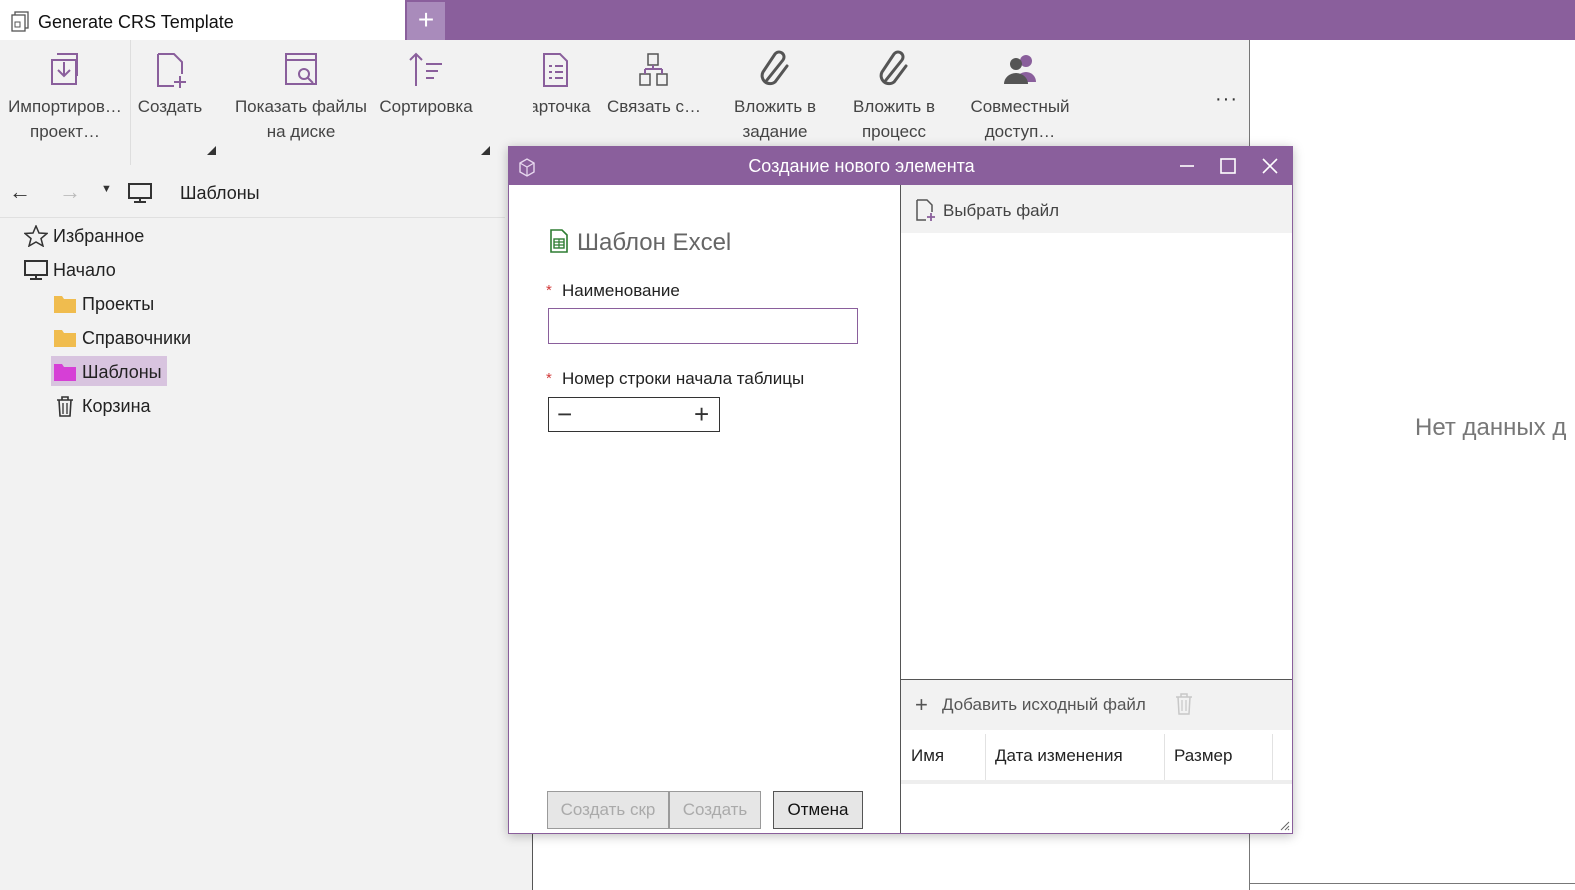  What do you see at coordinates (701, 414) in the screenshot?
I see `increment-button: +` at bounding box center [701, 414].